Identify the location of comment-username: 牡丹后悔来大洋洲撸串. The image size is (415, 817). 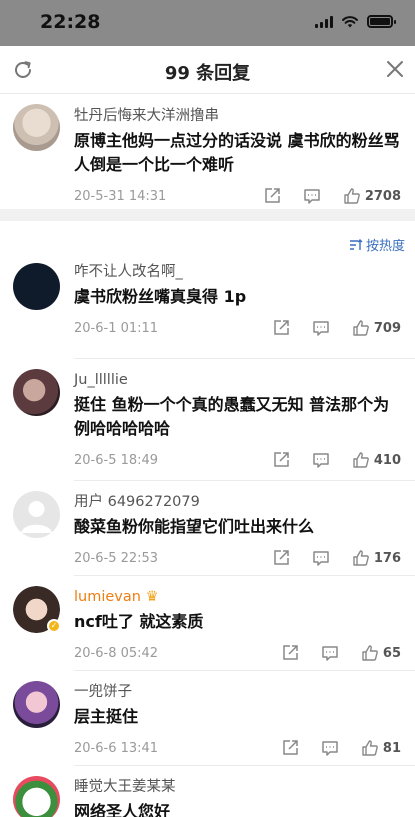
(237, 116).